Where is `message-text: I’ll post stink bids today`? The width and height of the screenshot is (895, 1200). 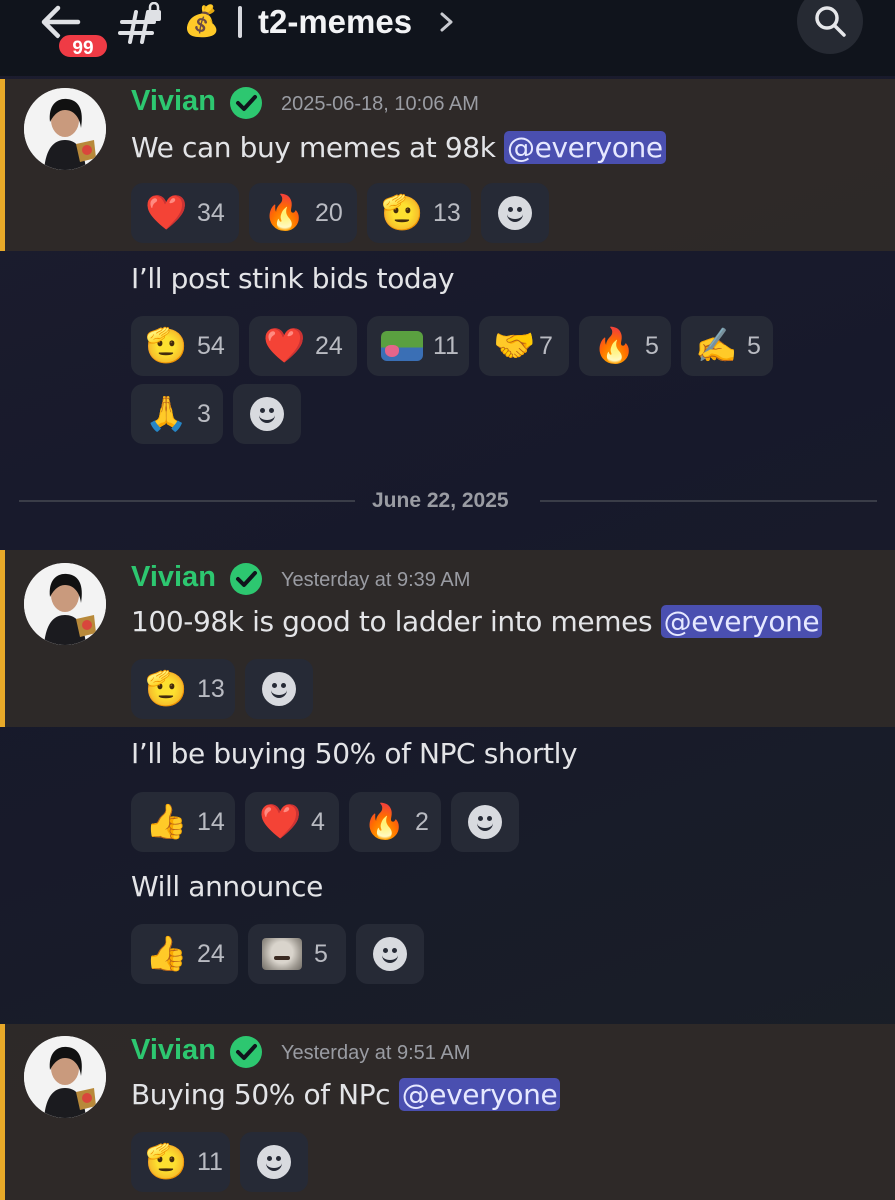 message-text: I’ll post stink bids today is located at coordinates (293, 278).